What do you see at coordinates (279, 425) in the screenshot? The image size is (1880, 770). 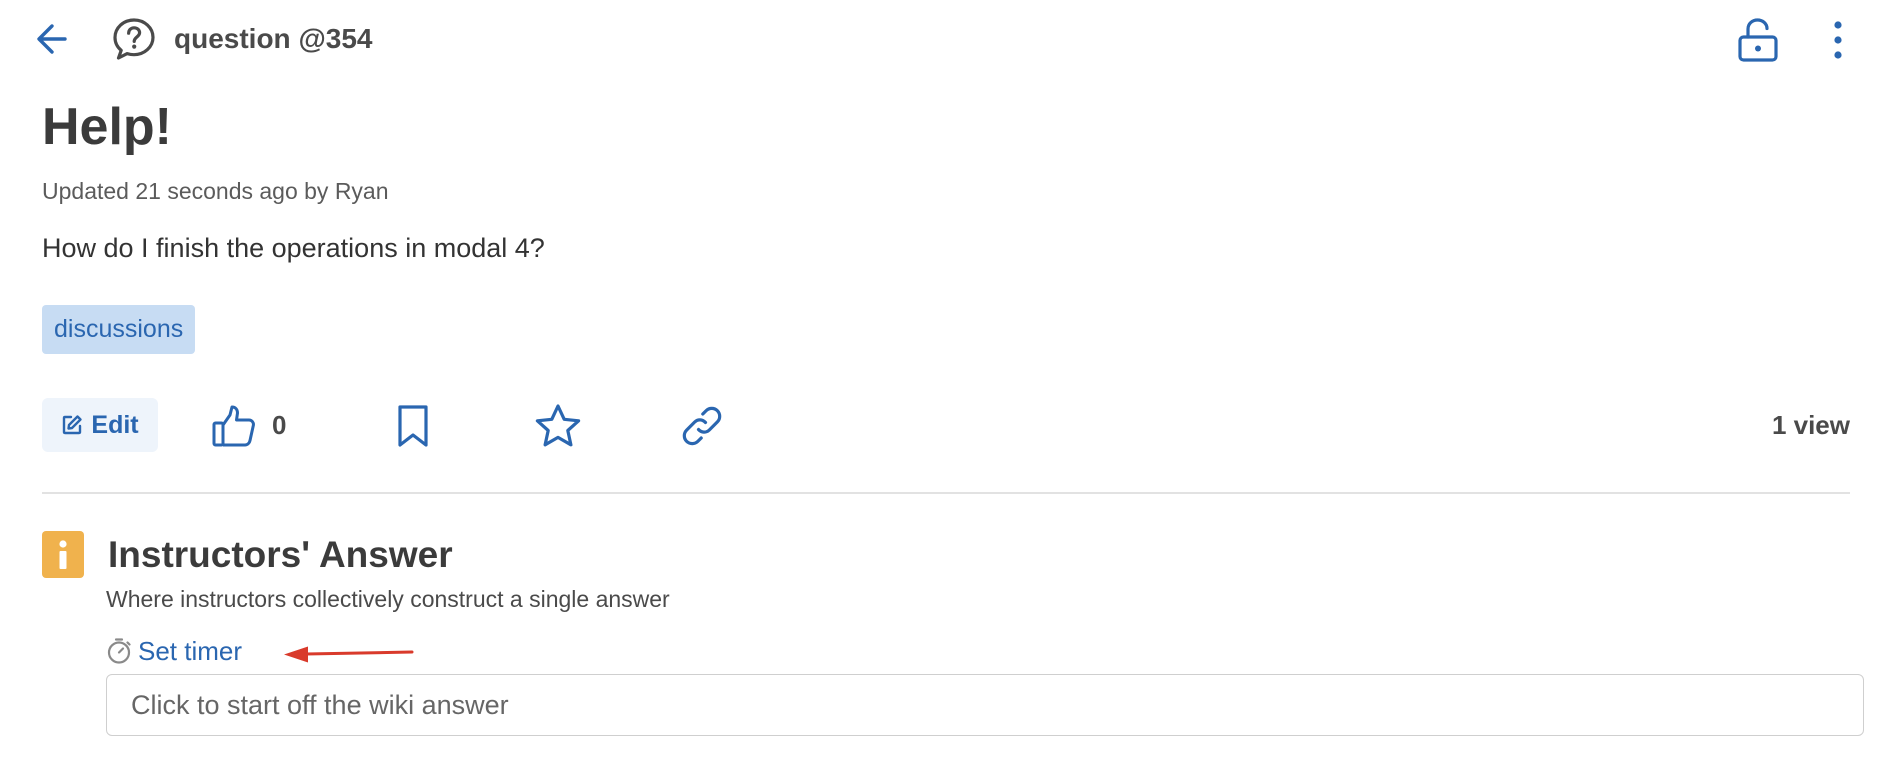 I see `like-count: 0` at bounding box center [279, 425].